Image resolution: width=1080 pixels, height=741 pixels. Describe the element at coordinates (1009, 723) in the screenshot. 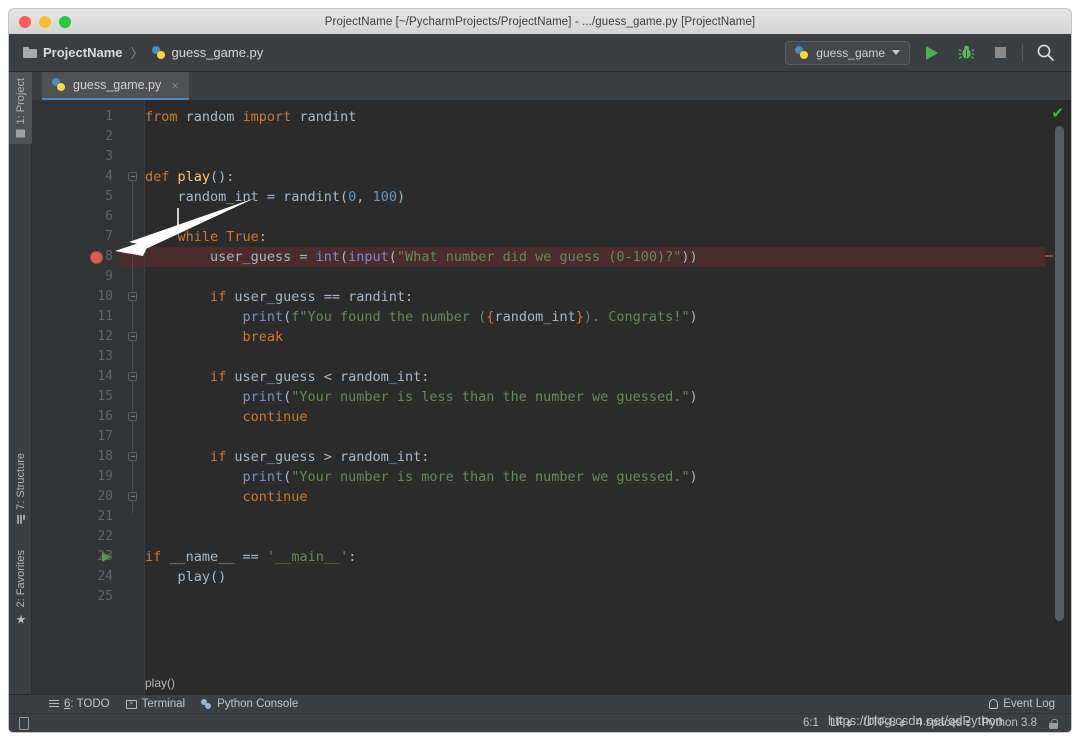

I see `interpreter-selector: Python 3.8` at that location.